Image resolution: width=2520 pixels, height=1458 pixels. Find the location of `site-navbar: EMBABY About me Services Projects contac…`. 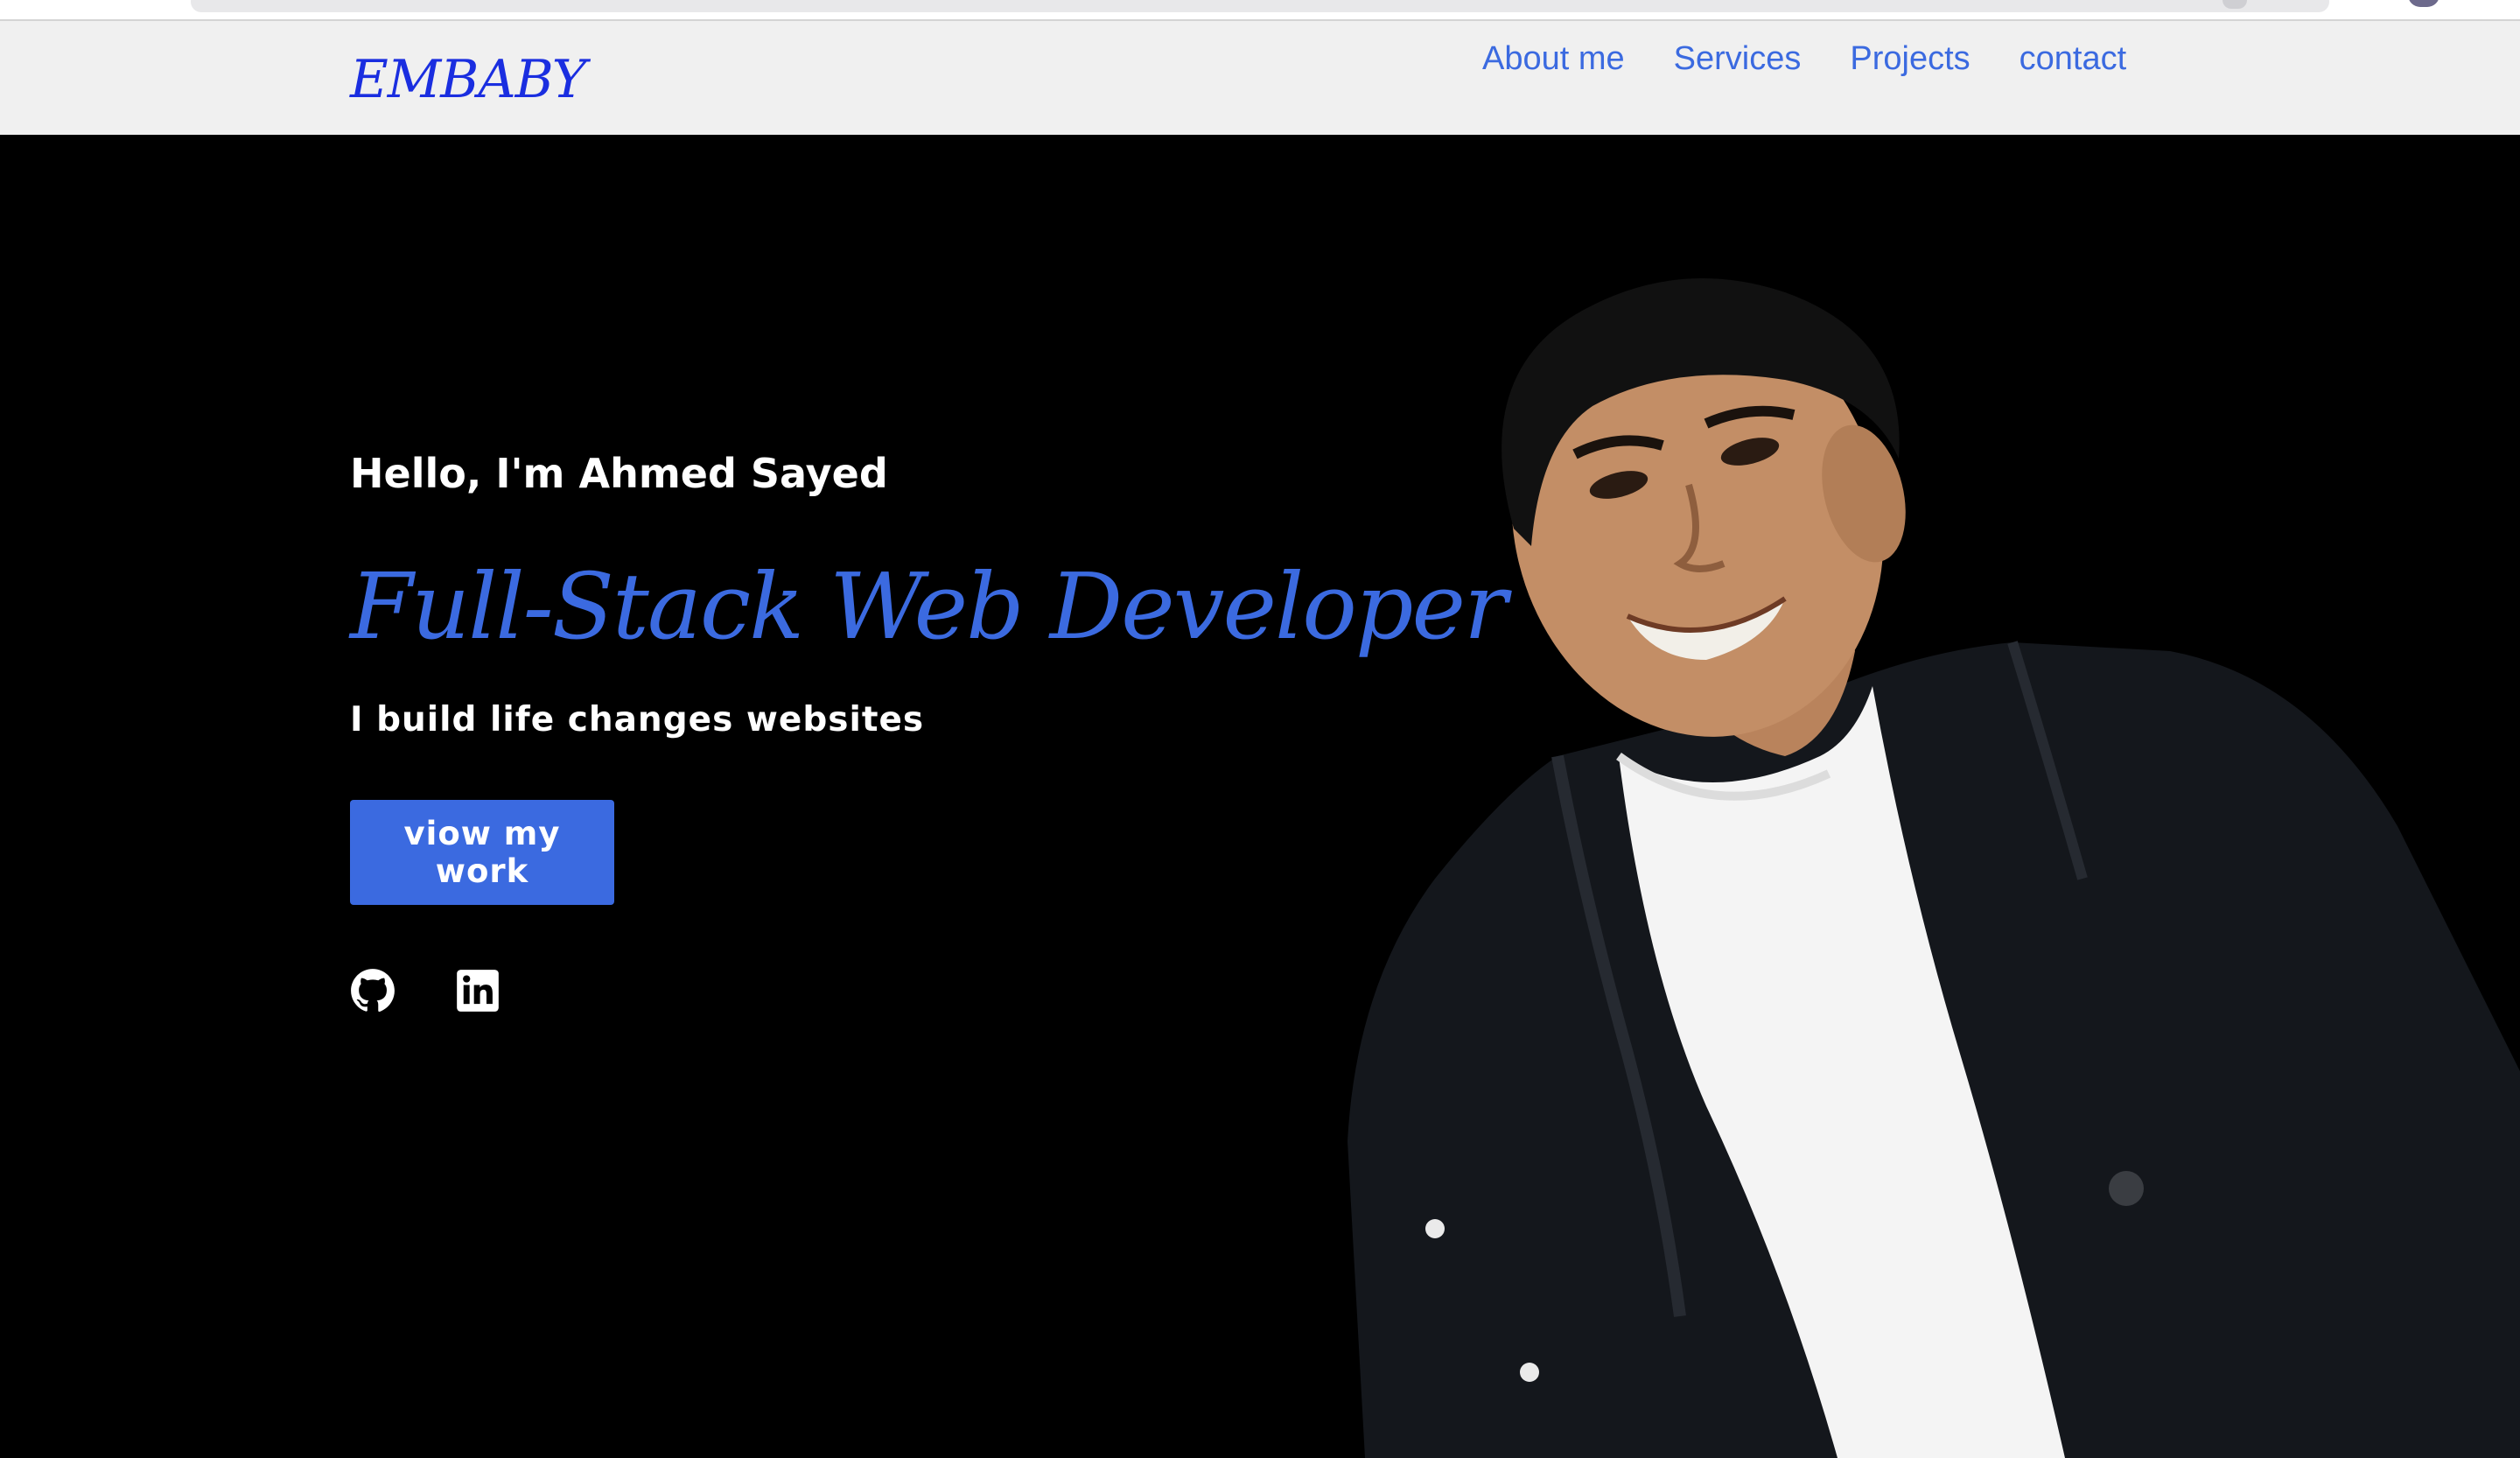

site-navbar: EMBABY About me Services Projects contac… is located at coordinates (1260, 77).